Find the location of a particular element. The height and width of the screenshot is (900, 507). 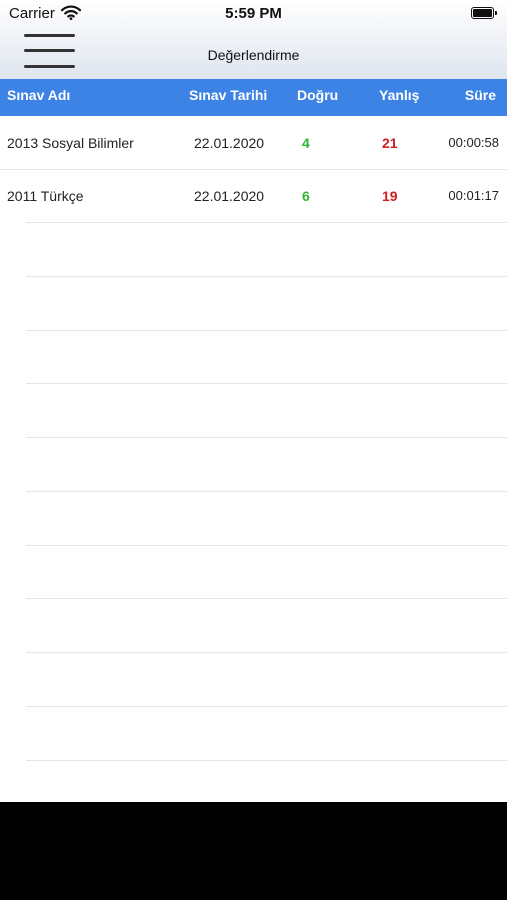

correct-count: 4 is located at coordinates (306, 143).